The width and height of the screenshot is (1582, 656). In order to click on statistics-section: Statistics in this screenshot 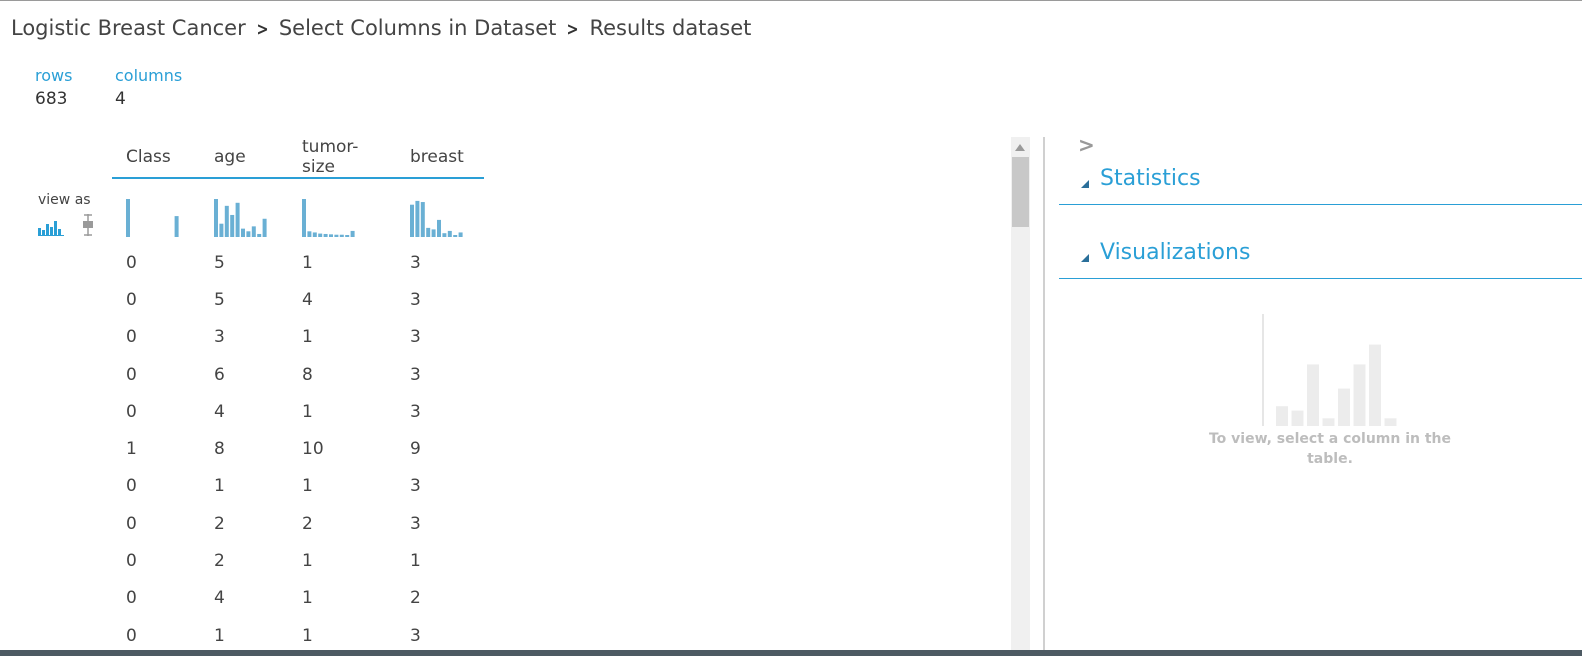, I will do `click(1320, 183)`.